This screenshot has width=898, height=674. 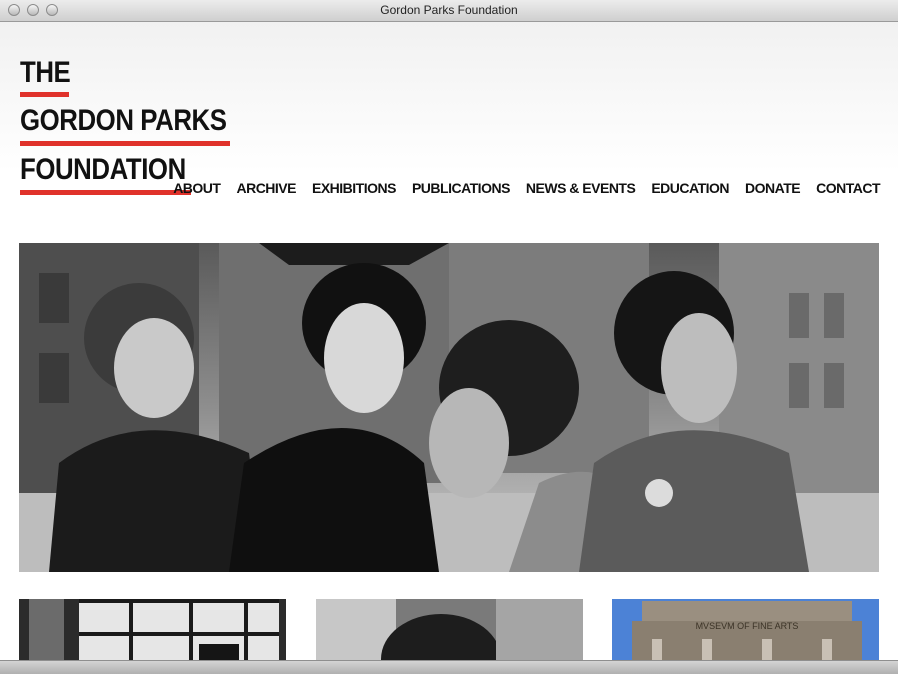 I want to click on window-titlebar: Gordon Parks Foundation, so click(x=449, y=11).